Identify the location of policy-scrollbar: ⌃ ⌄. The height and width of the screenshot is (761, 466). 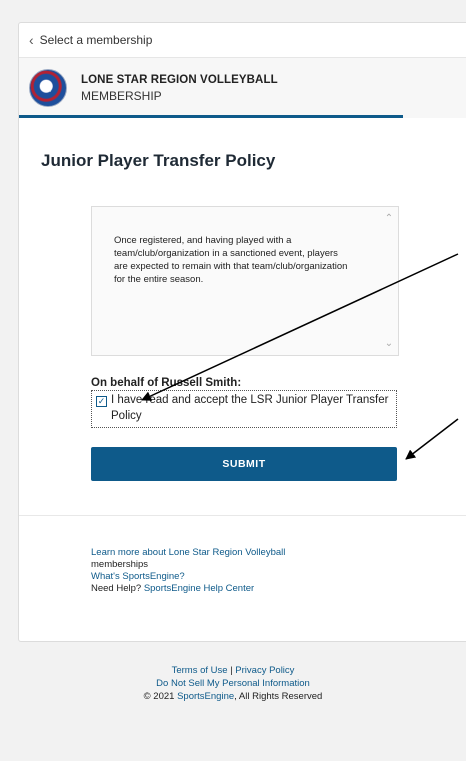
(389, 281).